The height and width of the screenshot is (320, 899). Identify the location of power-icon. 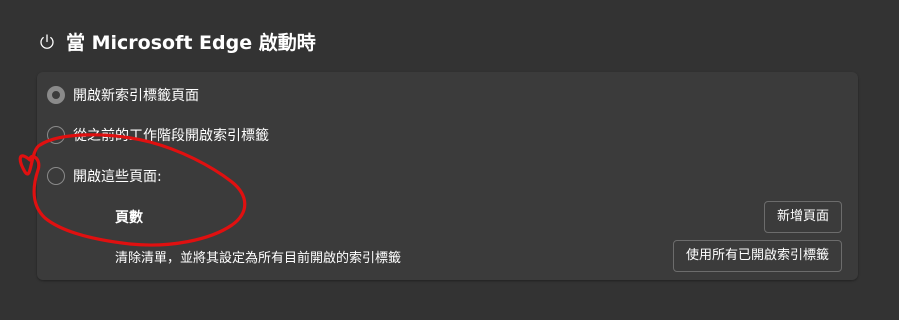
(47, 41).